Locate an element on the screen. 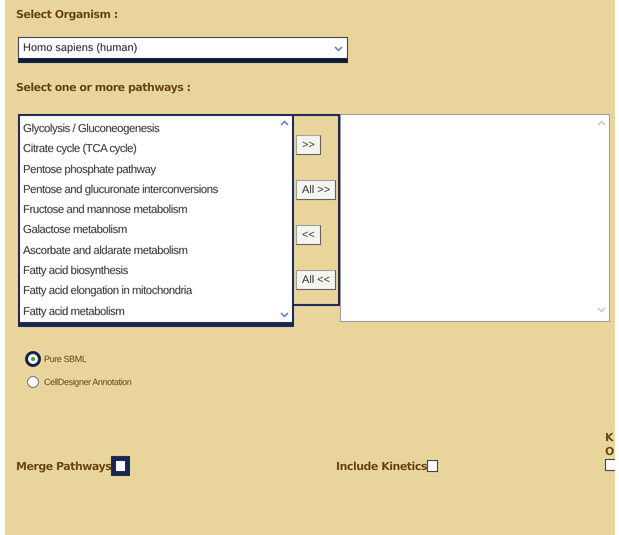 This screenshot has height=535, width=619. pathway-option: Galactose metabolism is located at coordinates (151, 230).